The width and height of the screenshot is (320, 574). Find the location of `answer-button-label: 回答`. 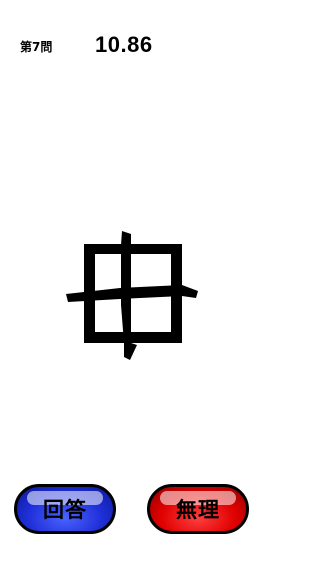

answer-button-label: 回答 is located at coordinates (65, 510).